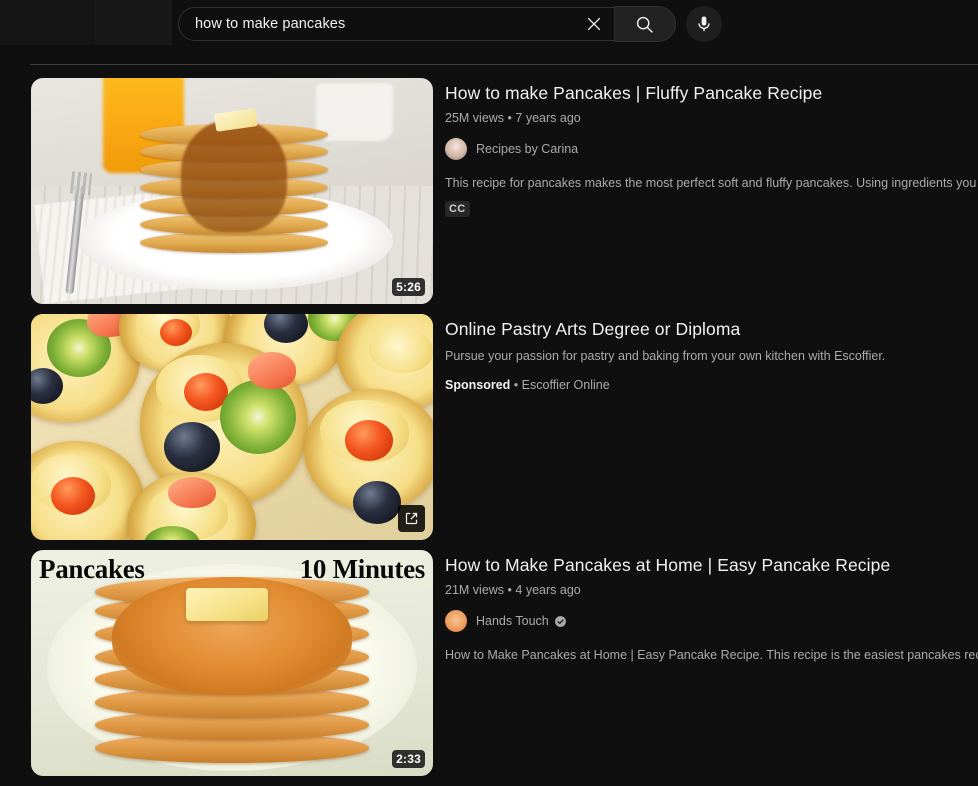  What do you see at coordinates (384, 24) in the screenshot?
I see `search-input` at bounding box center [384, 24].